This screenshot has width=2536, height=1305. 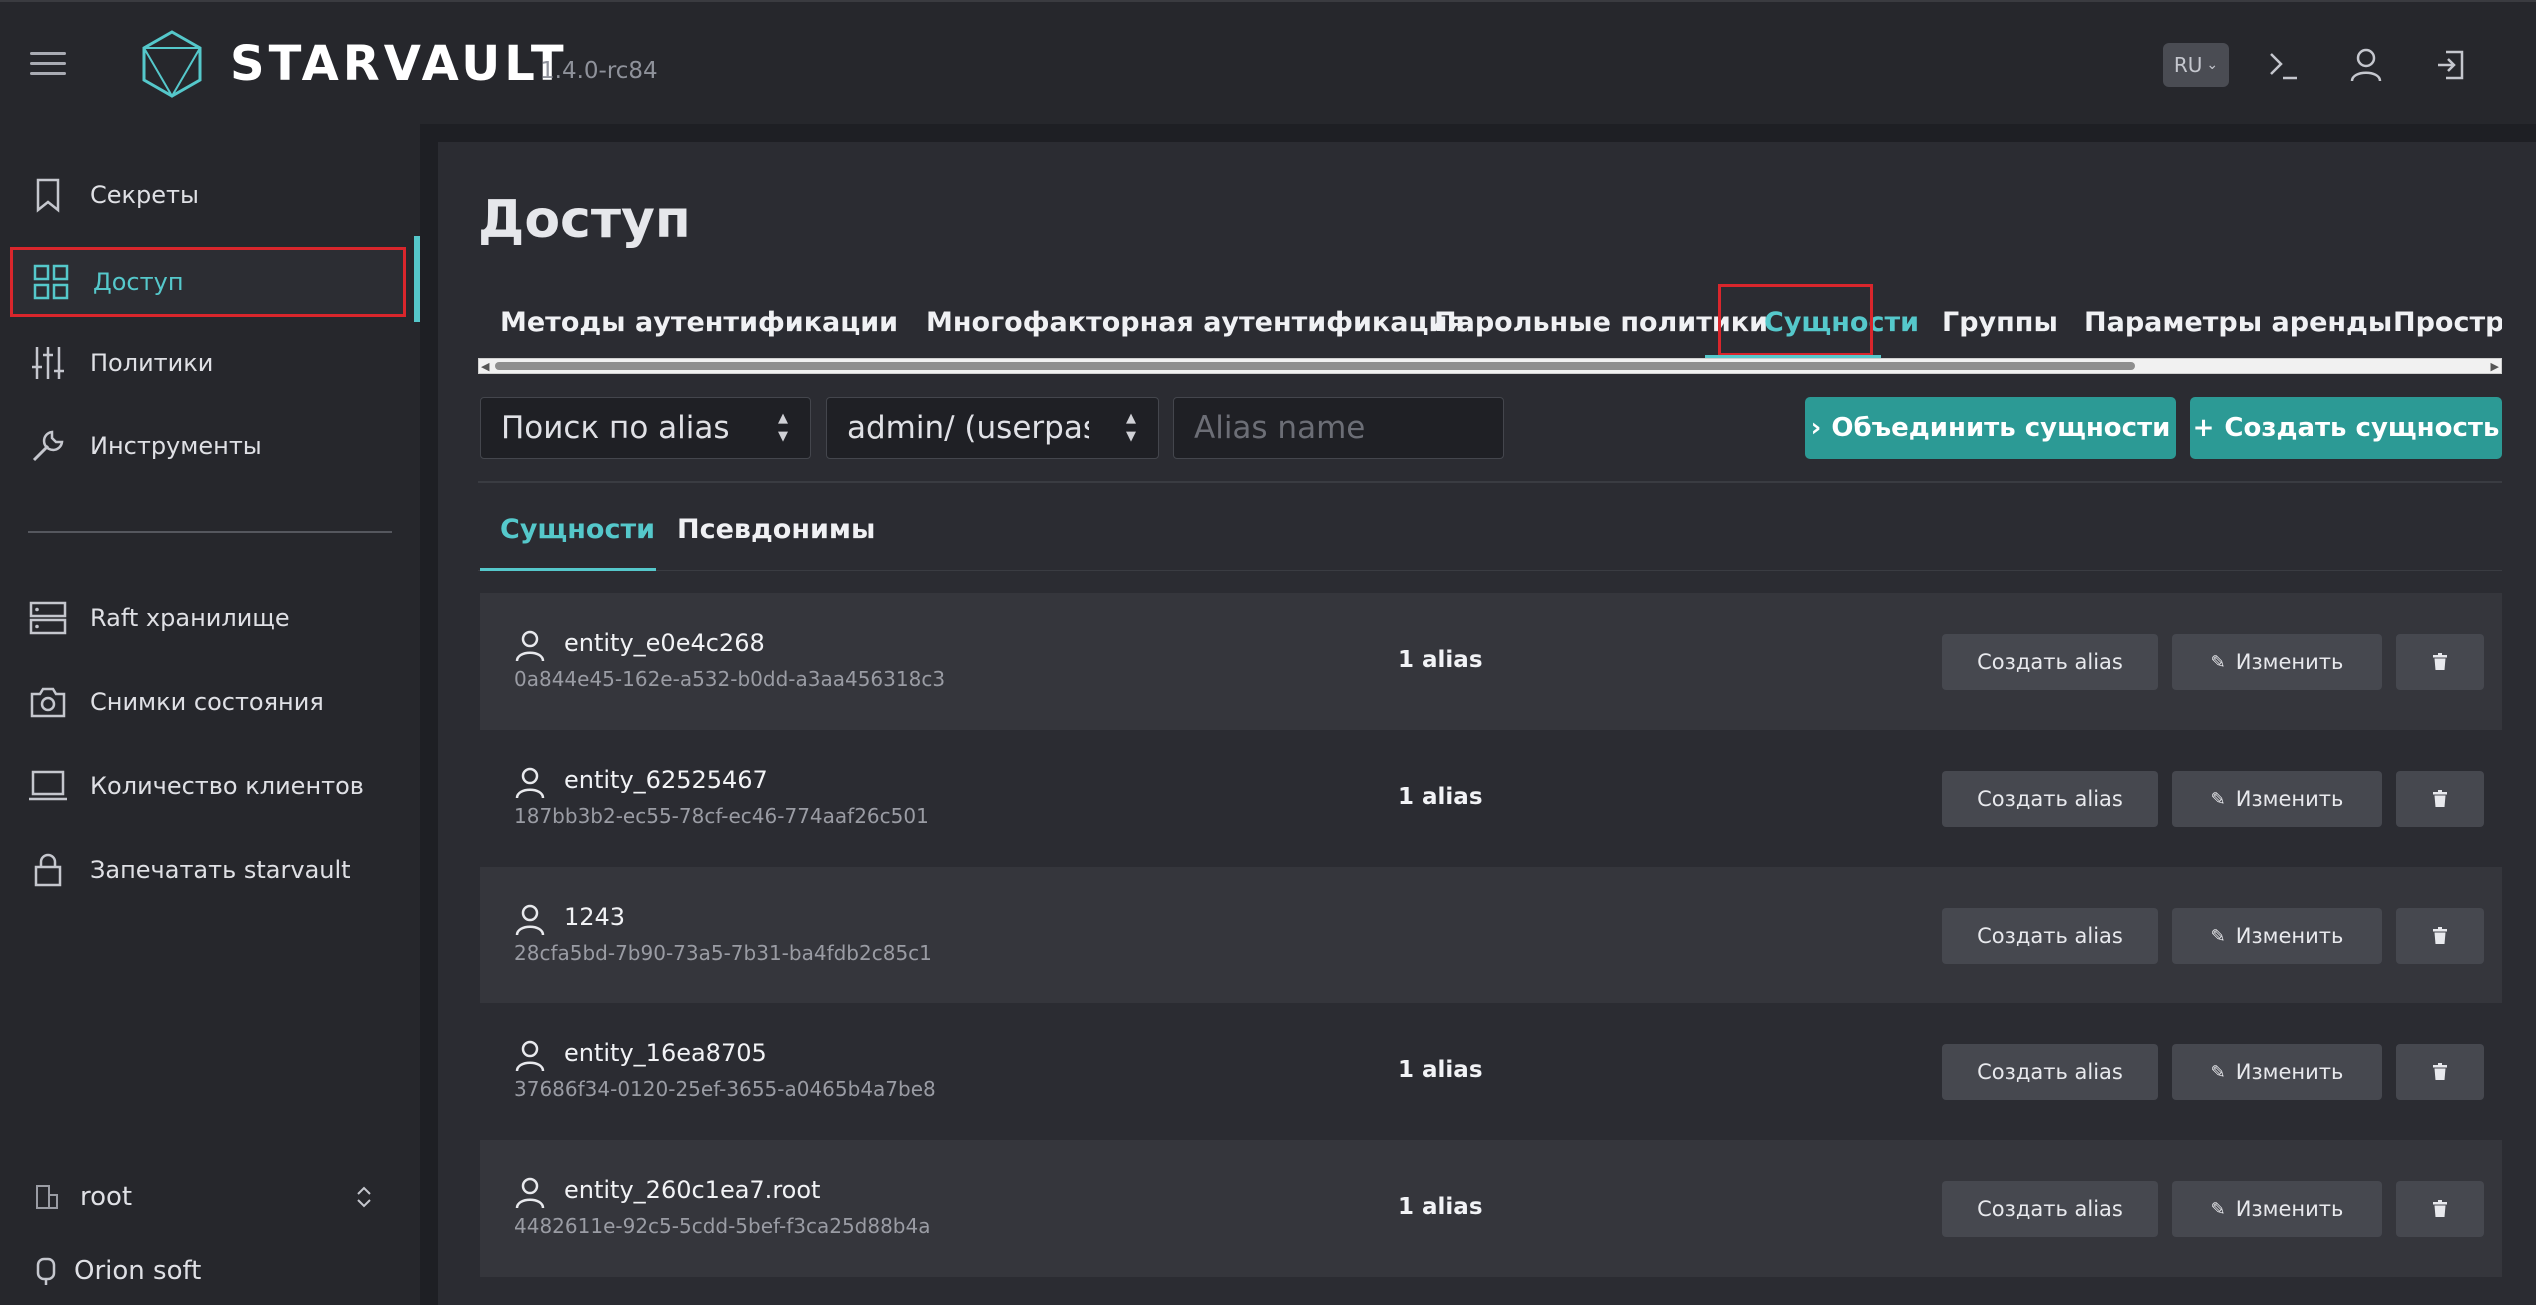 What do you see at coordinates (208, 446) in the screenshot?
I see `sidebar-item-tools: Инструменты` at bounding box center [208, 446].